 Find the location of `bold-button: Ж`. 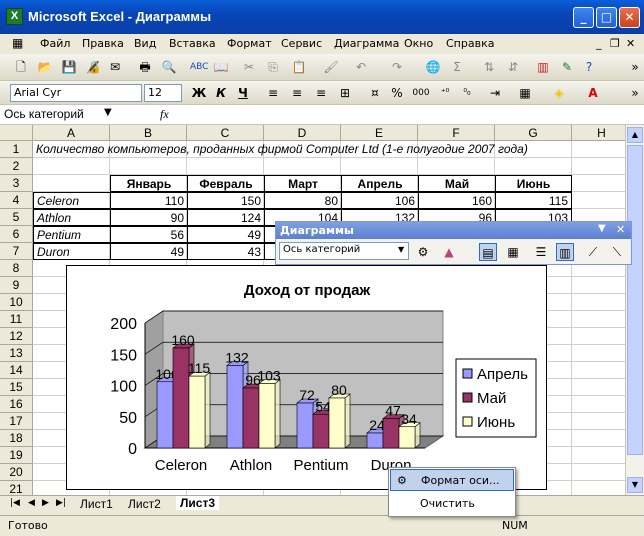

bold-button: Ж is located at coordinates (199, 93).